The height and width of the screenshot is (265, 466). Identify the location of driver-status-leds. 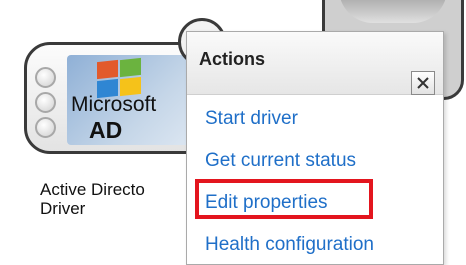
(45, 104).